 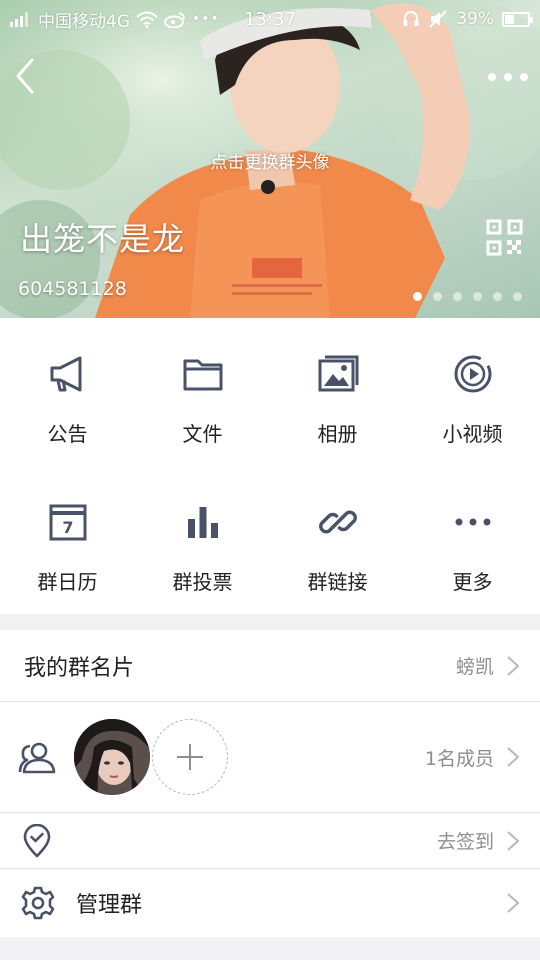 What do you see at coordinates (438, 19) in the screenshot?
I see `mute-icon` at bounding box center [438, 19].